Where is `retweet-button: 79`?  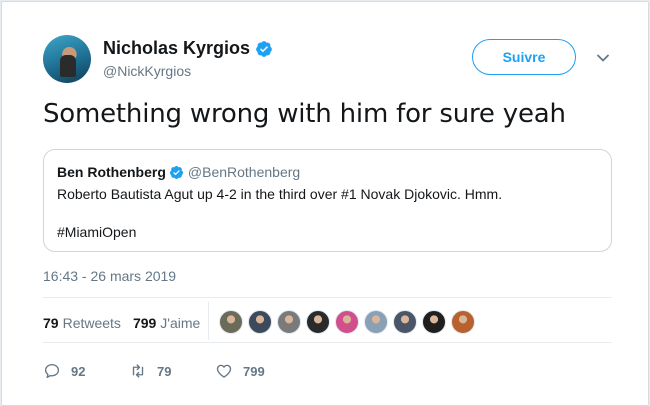
retweet-button: 79 is located at coordinates (172, 371).